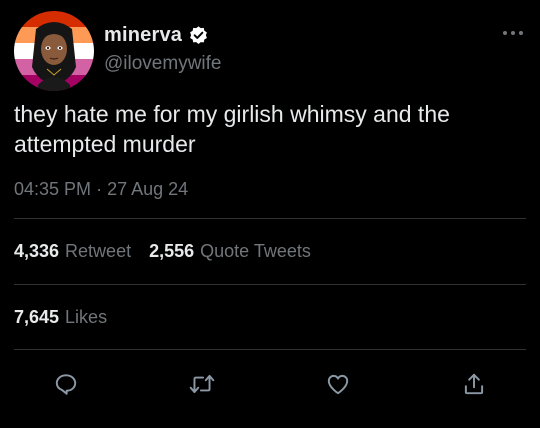 This screenshot has width=540, height=428. Describe the element at coordinates (148, 189) in the screenshot. I see `tweet-date: 27 Aug 24` at that location.